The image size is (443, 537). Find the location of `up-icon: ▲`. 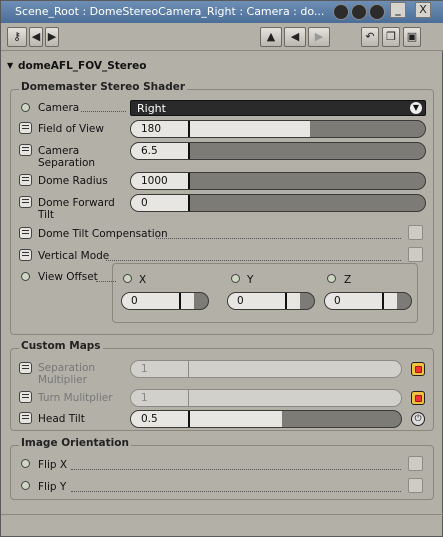

up-icon: ▲ is located at coordinates (271, 37).